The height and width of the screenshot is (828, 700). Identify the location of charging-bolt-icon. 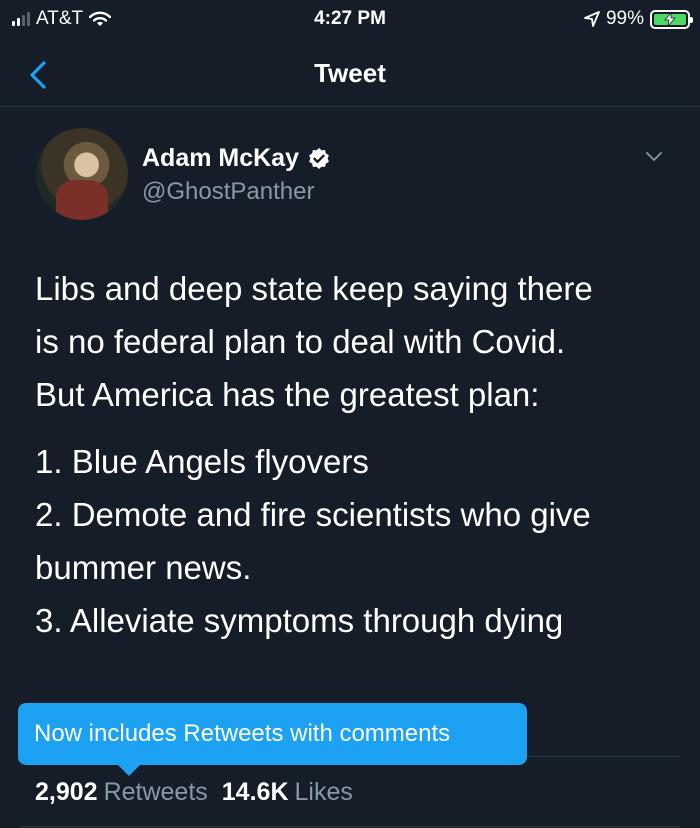
(670, 19).